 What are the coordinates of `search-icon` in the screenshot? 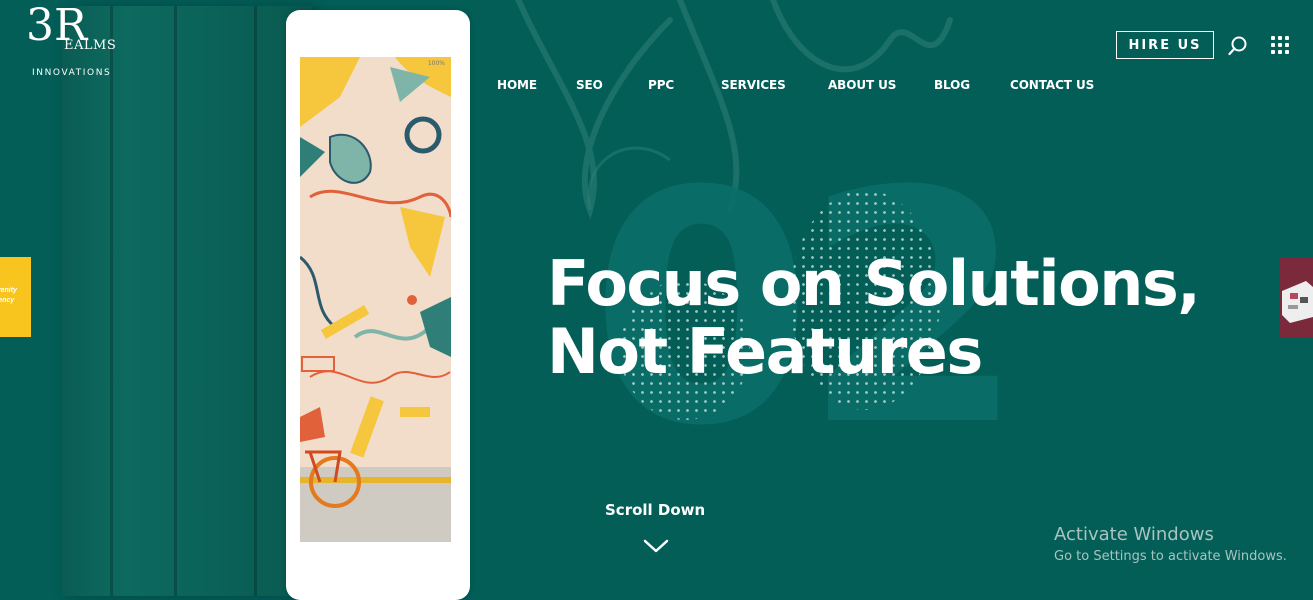 It's located at (1238, 46).